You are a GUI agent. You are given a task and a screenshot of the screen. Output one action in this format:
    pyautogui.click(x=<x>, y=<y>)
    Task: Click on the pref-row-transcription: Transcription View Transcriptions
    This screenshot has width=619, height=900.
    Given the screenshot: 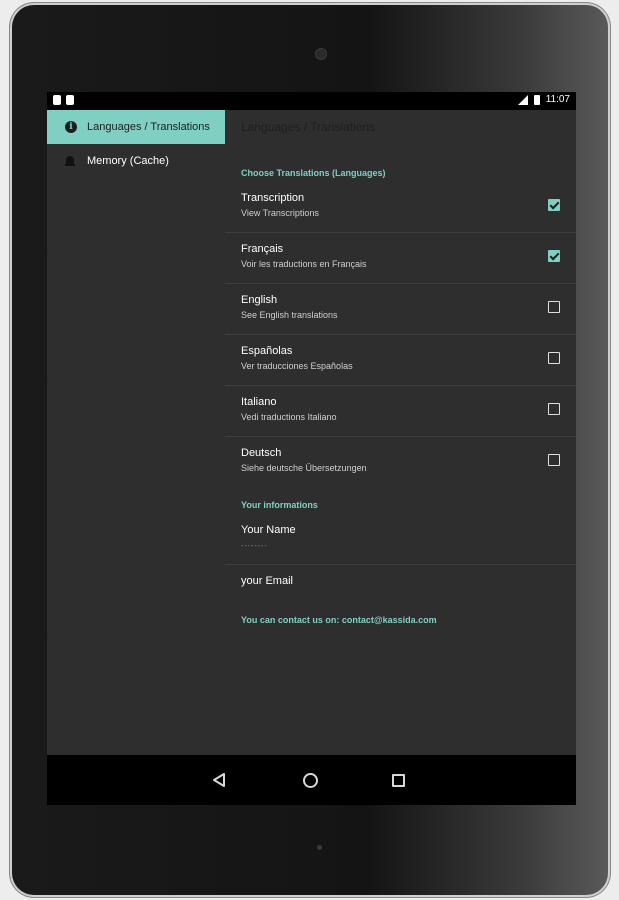 What is the action you would take?
    pyautogui.click(x=400, y=207)
    